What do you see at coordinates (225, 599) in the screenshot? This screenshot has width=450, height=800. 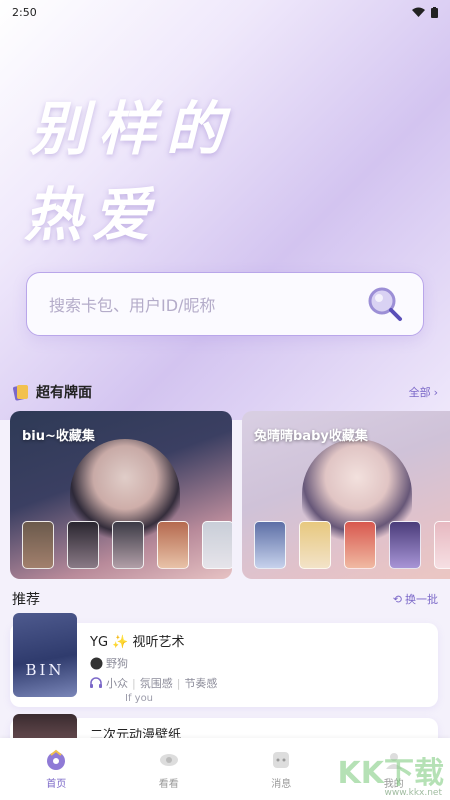 I see `recommend-header: 推荐 ⟲ 换一批` at bounding box center [225, 599].